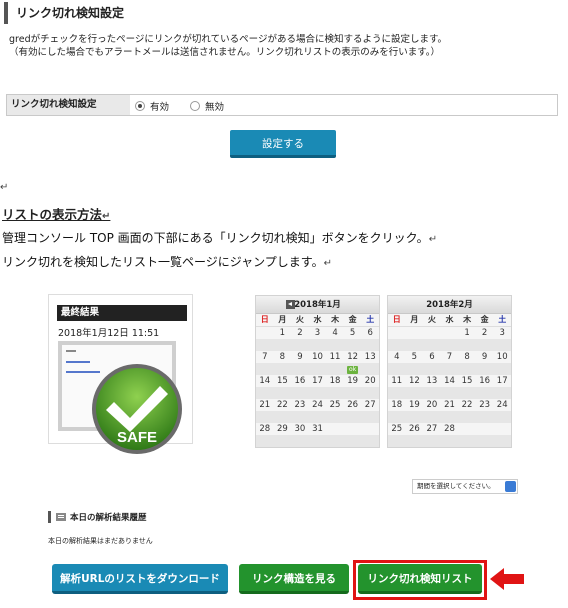 The width and height of the screenshot is (568, 608). What do you see at coordinates (420, 579) in the screenshot?
I see `broken-link-list-button: リンク切れ検知リスト` at bounding box center [420, 579].